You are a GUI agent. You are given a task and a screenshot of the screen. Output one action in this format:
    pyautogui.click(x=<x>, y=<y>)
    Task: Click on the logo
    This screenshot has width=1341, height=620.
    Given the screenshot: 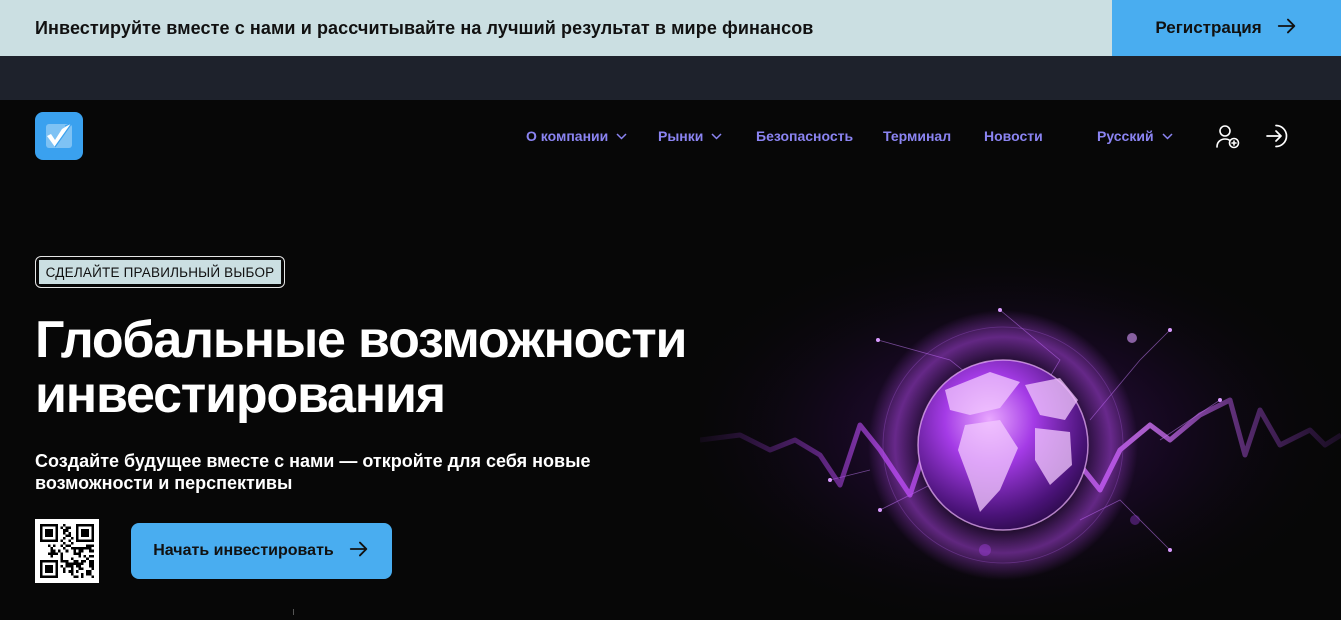 What is the action you would take?
    pyautogui.click(x=59, y=136)
    